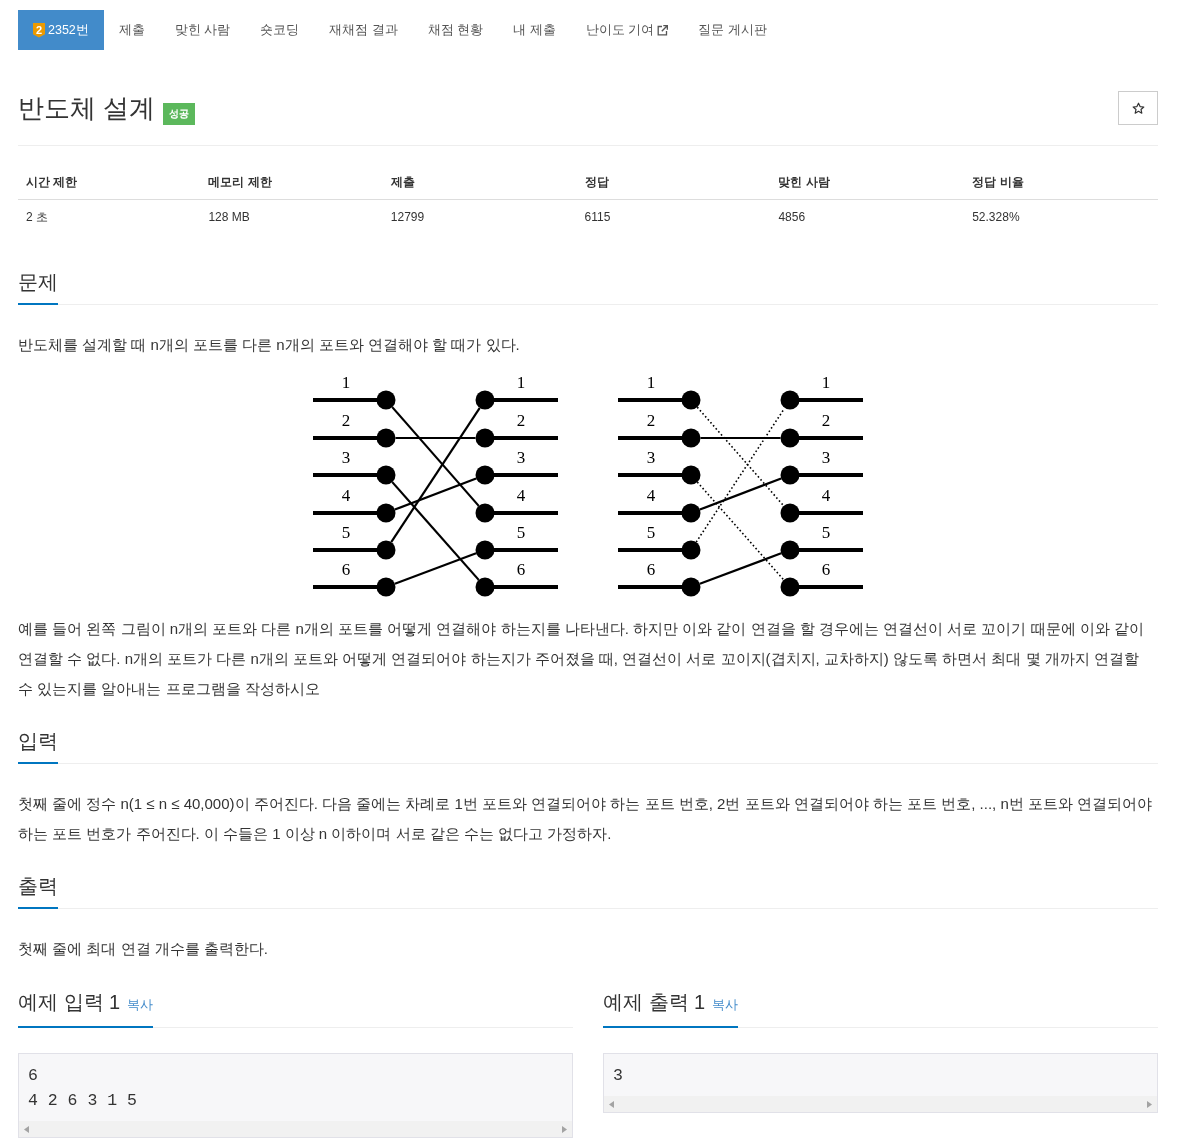 This screenshot has height=1140, width=1191. I want to click on column-header: 맞힌 사람, so click(867, 182).